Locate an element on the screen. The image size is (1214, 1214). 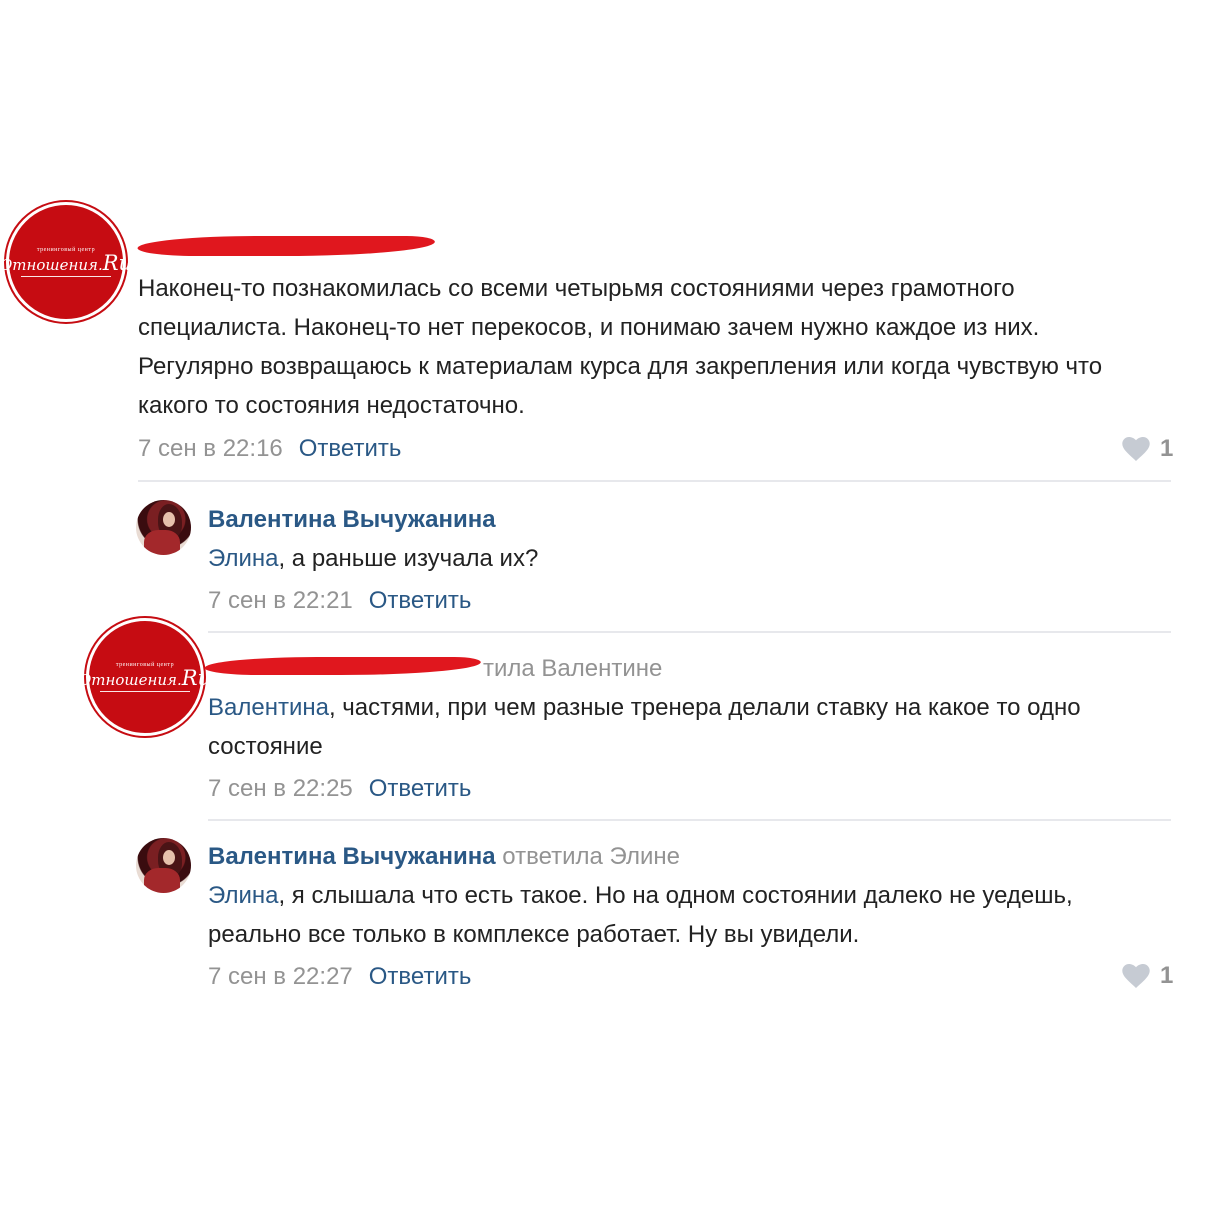
comment-time: 7 сен в 22:16 is located at coordinates (210, 448).